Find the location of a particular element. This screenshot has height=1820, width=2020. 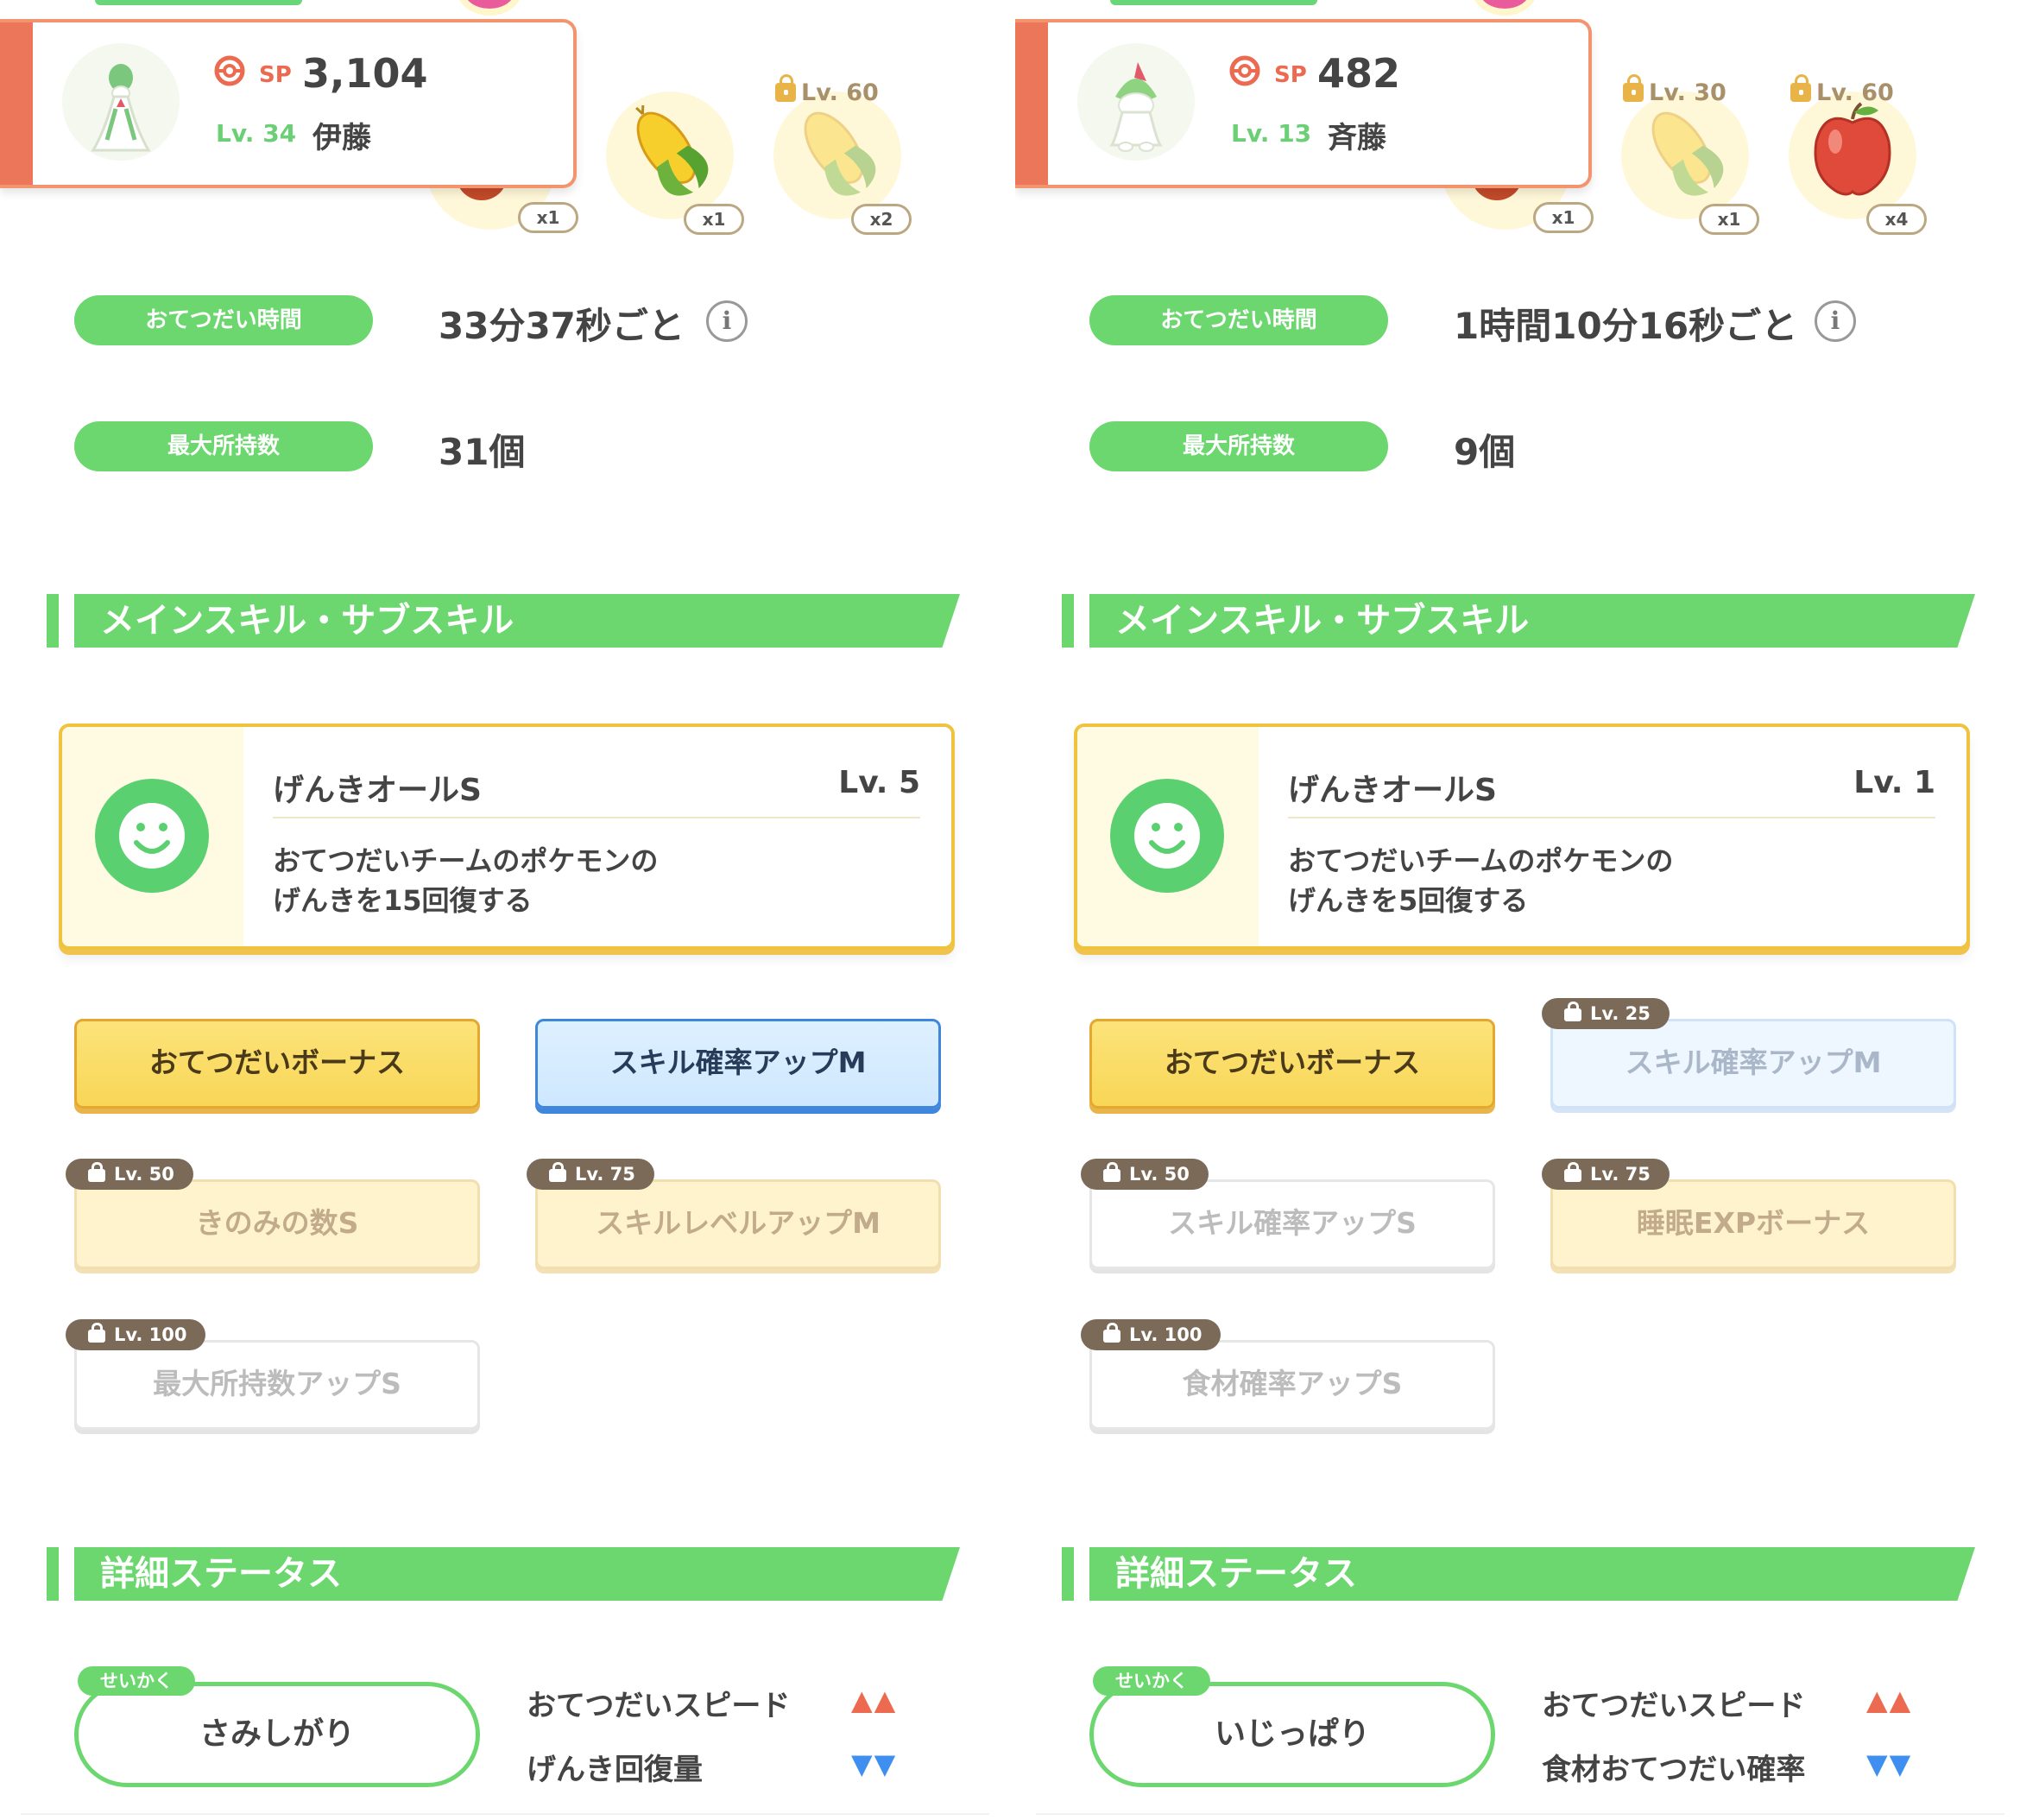

max-carry-value: 9個 is located at coordinates (1485, 452).